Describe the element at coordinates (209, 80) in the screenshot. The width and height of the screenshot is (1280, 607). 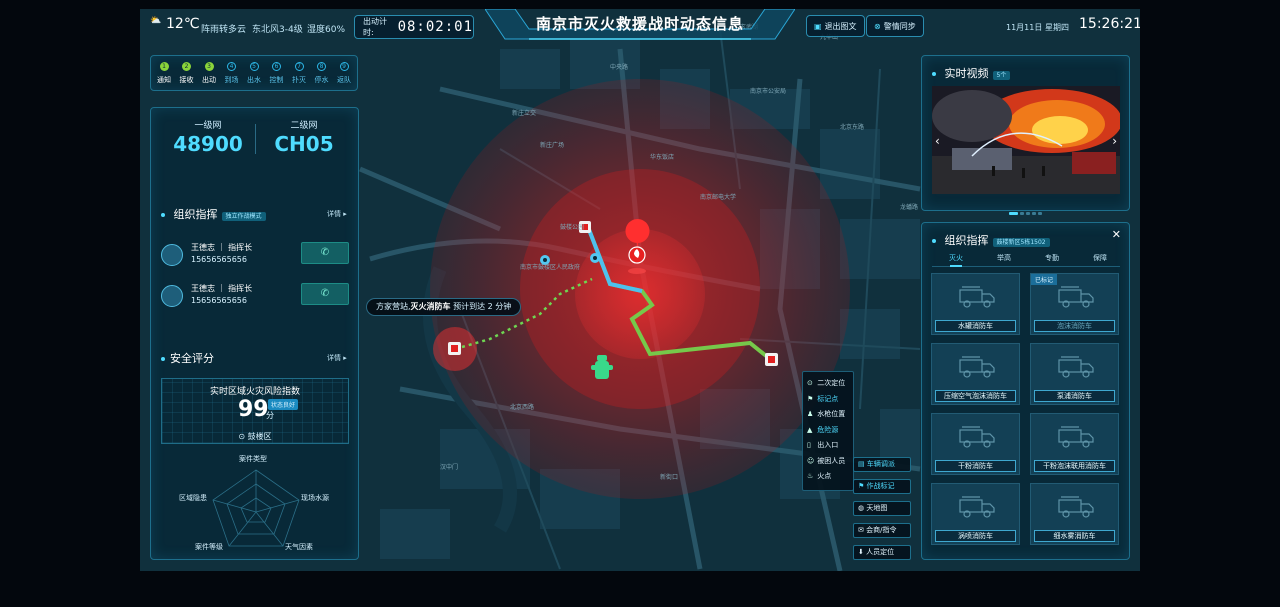
I see `step-label: 出动` at that location.